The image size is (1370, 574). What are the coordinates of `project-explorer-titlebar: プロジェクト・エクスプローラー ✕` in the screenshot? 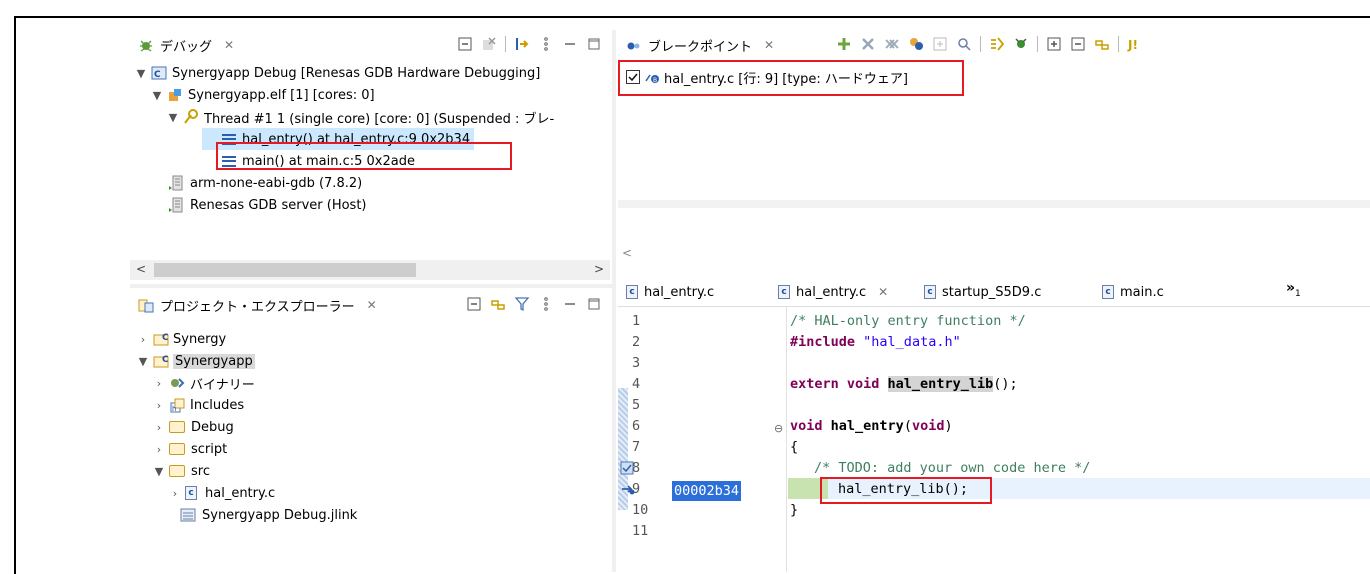 It's located at (370, 305).